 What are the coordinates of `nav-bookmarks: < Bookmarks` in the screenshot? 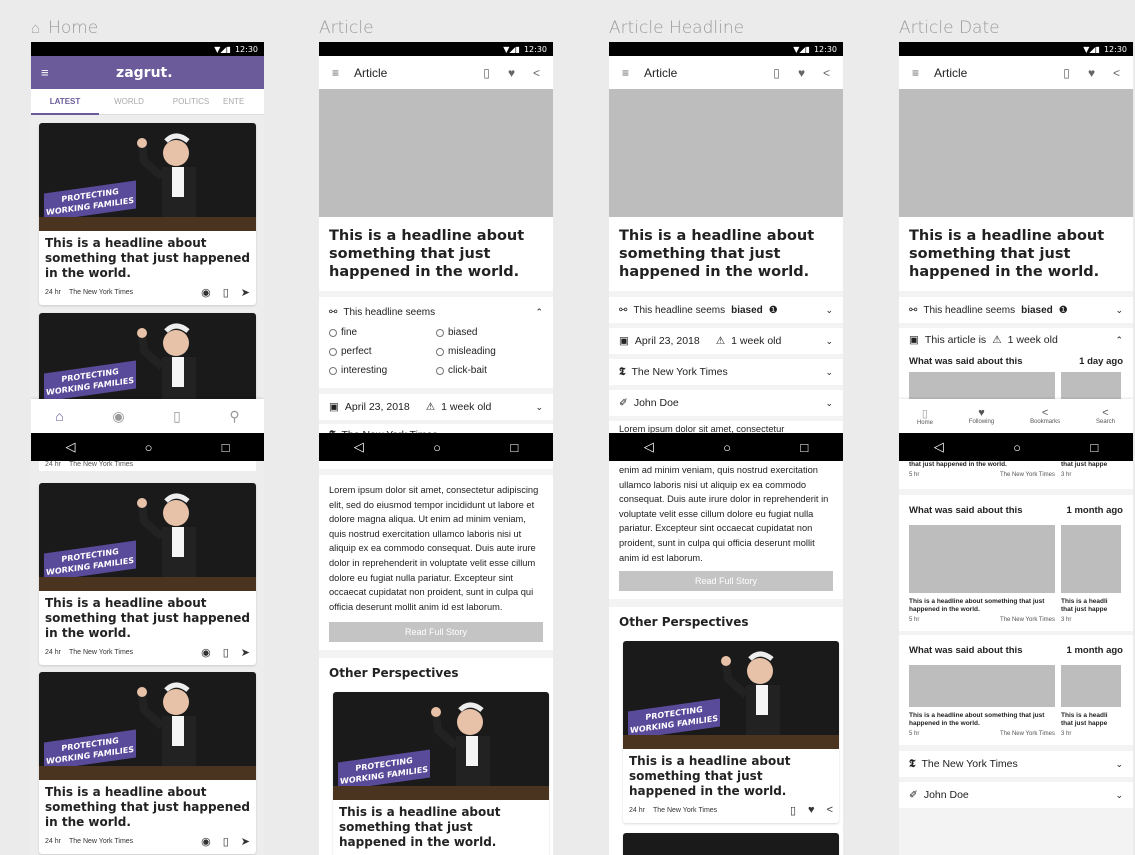 It's located at (1045, 416).